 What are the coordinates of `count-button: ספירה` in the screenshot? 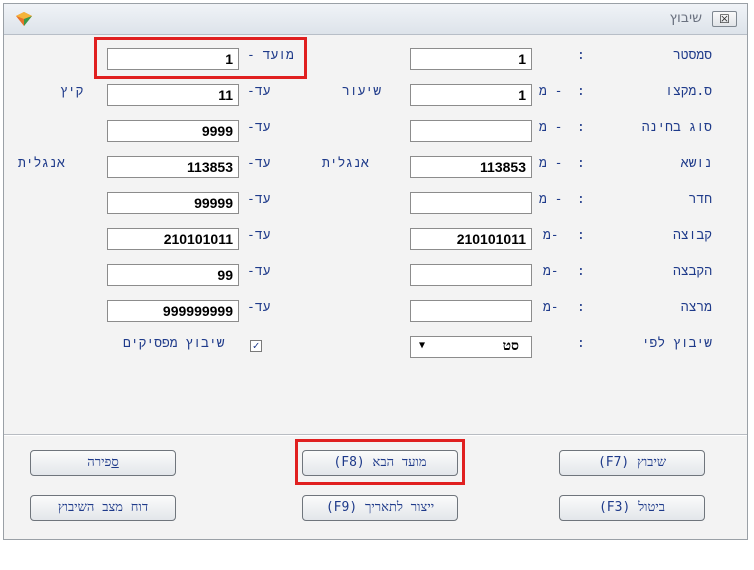 It's located at (103, 463).